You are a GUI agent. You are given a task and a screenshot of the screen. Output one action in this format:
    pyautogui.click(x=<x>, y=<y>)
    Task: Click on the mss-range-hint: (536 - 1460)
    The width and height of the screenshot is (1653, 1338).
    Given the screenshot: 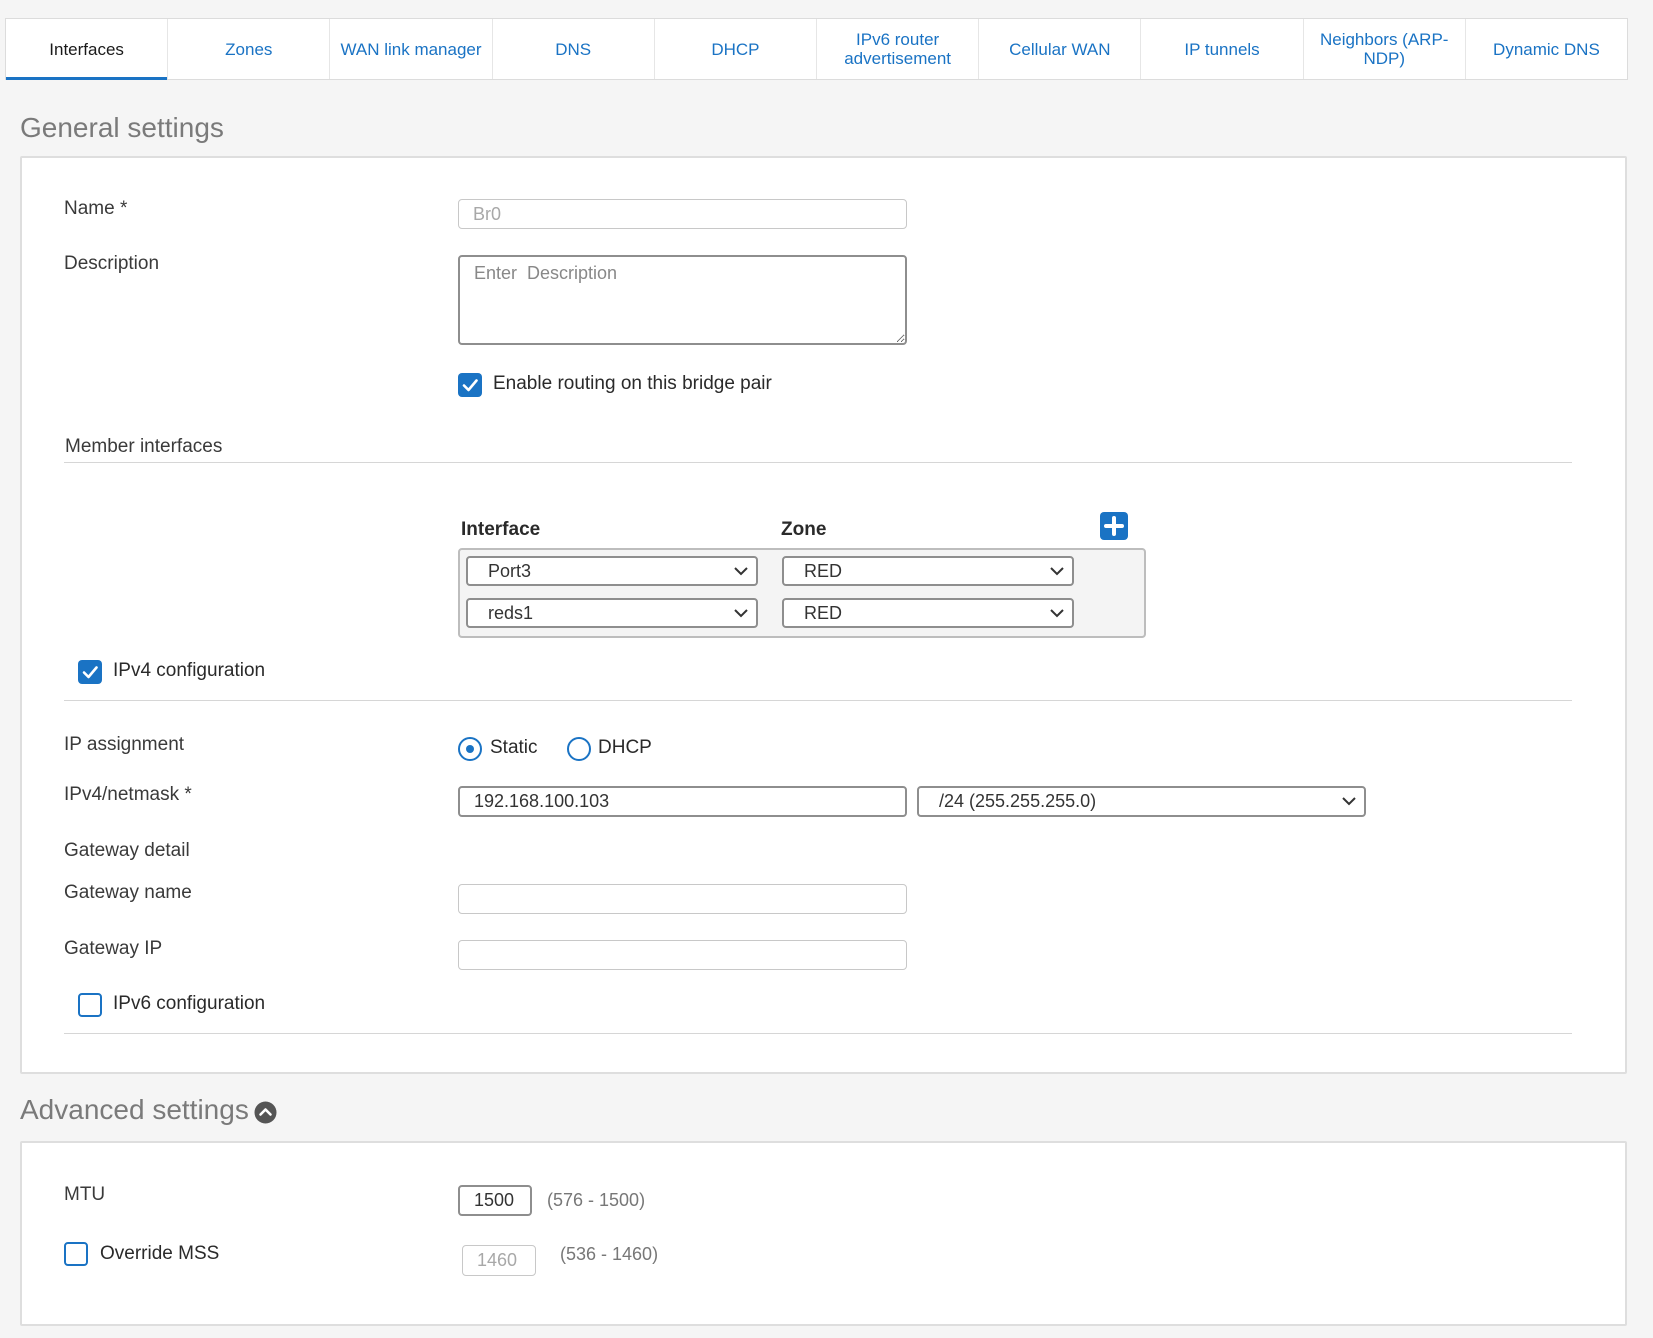 What is the action you would take?
    pyautogui.click(x=609, y=1254)
    